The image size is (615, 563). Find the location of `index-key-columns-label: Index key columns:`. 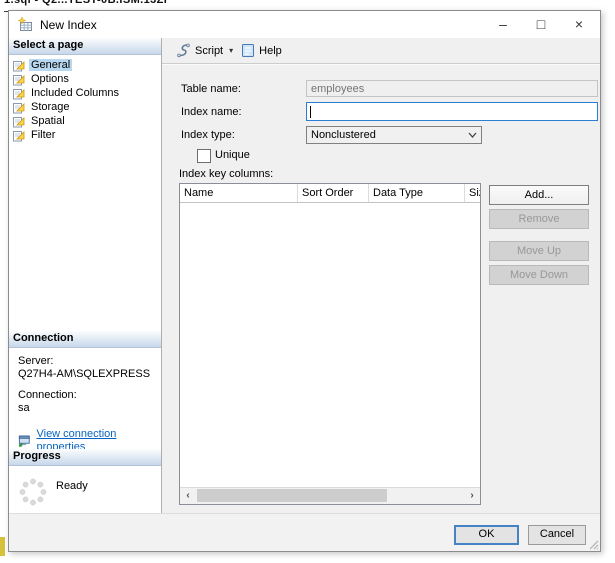

index-key-columns-label: Index key columns: is located at coordinates (226, 174).